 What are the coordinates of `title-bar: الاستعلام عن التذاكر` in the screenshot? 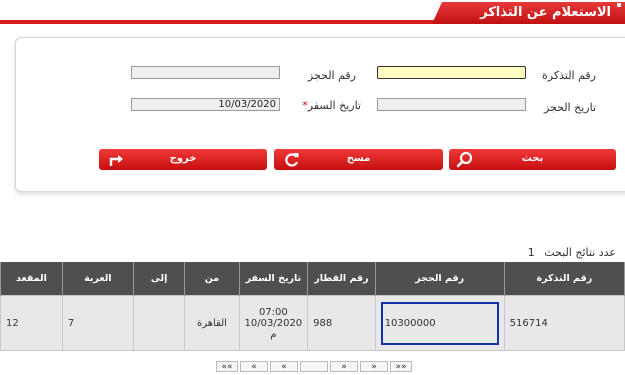 It's located at (312, 14).